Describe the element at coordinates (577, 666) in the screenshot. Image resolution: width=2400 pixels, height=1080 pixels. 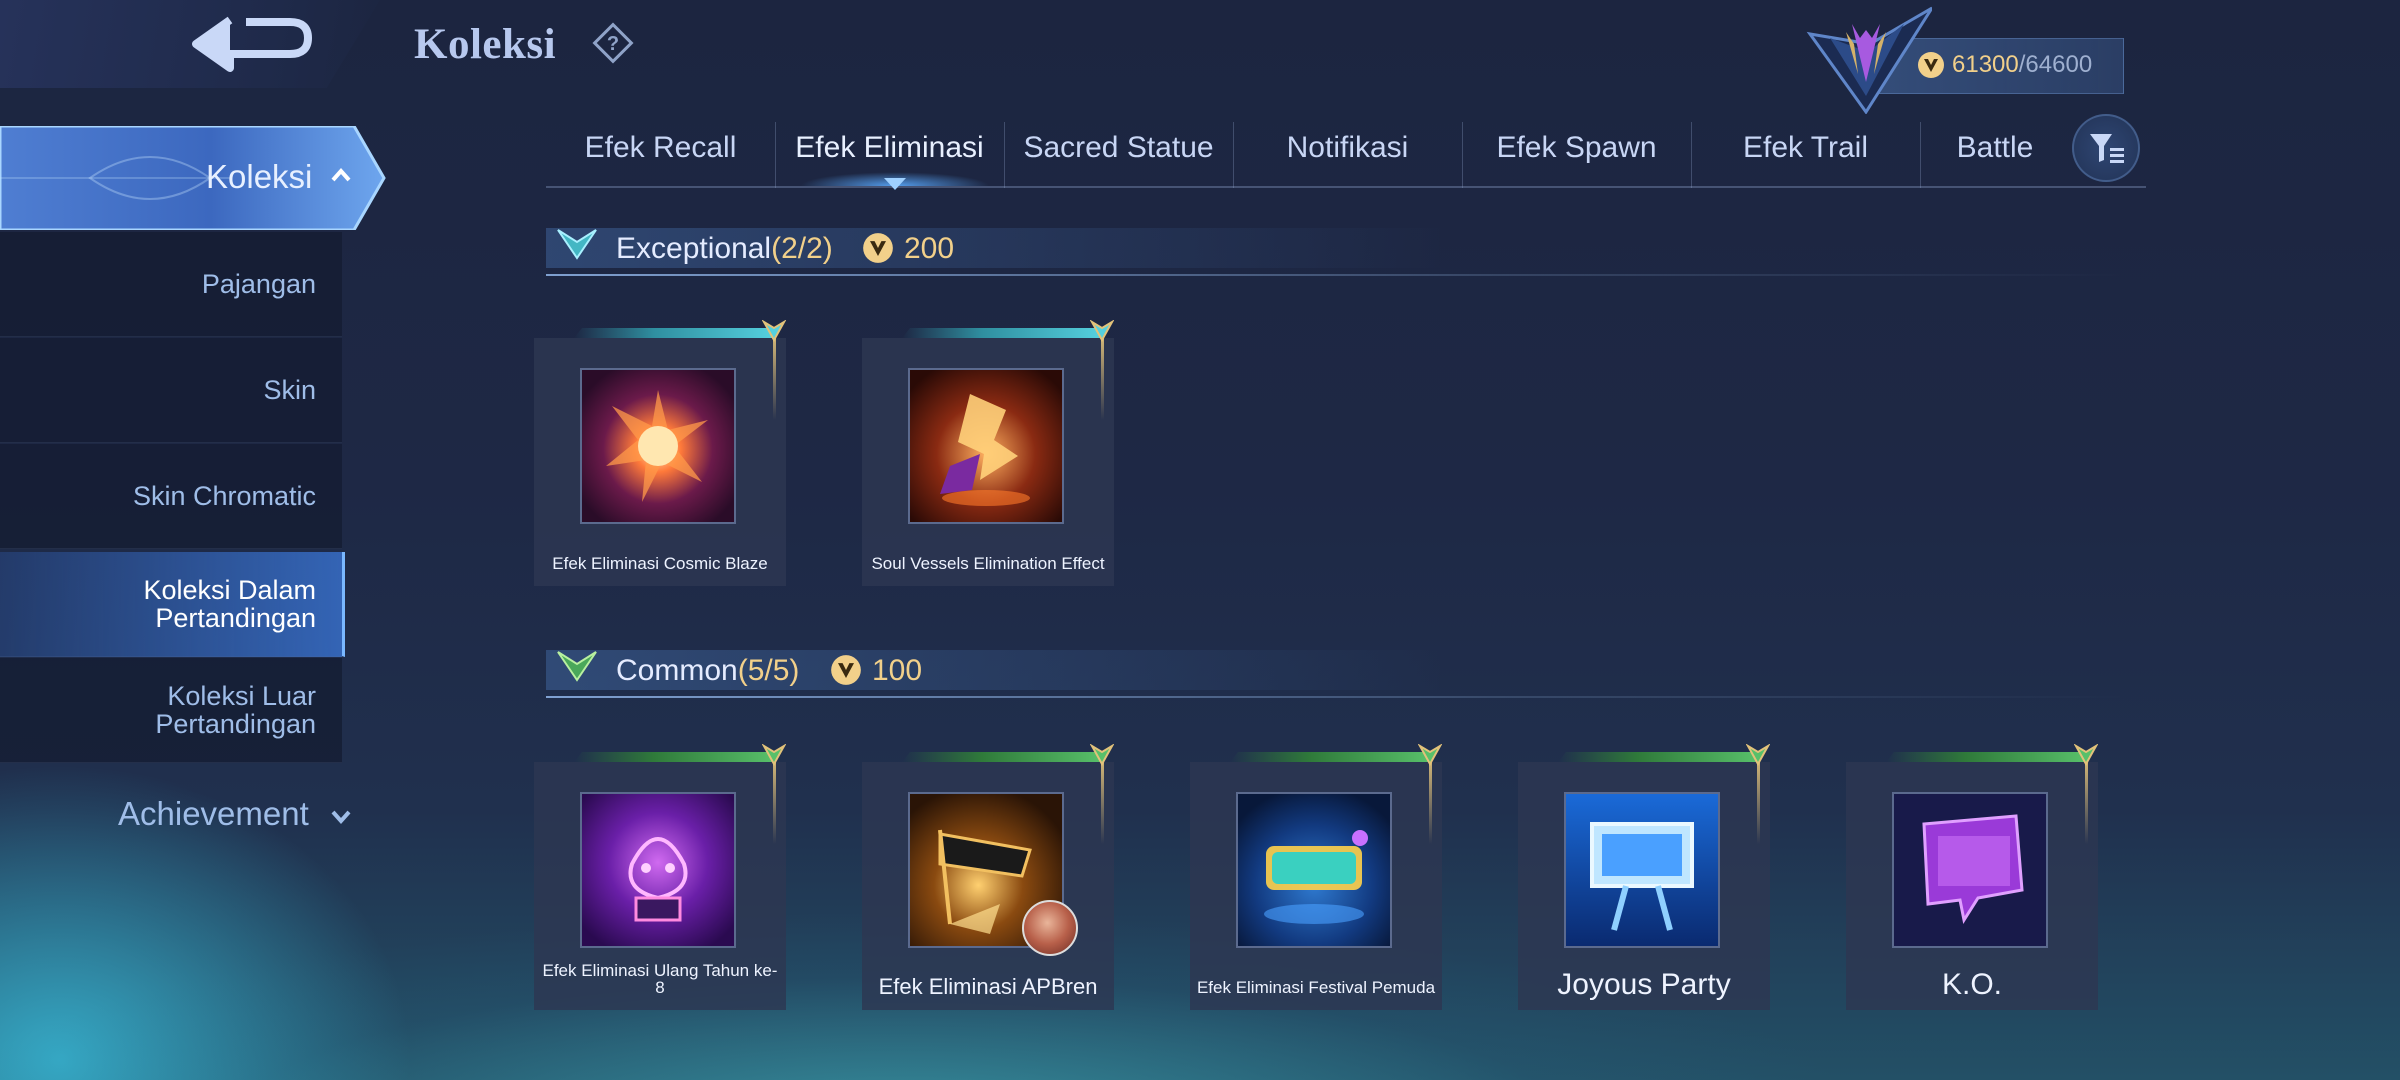
I see `common-rank-icon` at that location.